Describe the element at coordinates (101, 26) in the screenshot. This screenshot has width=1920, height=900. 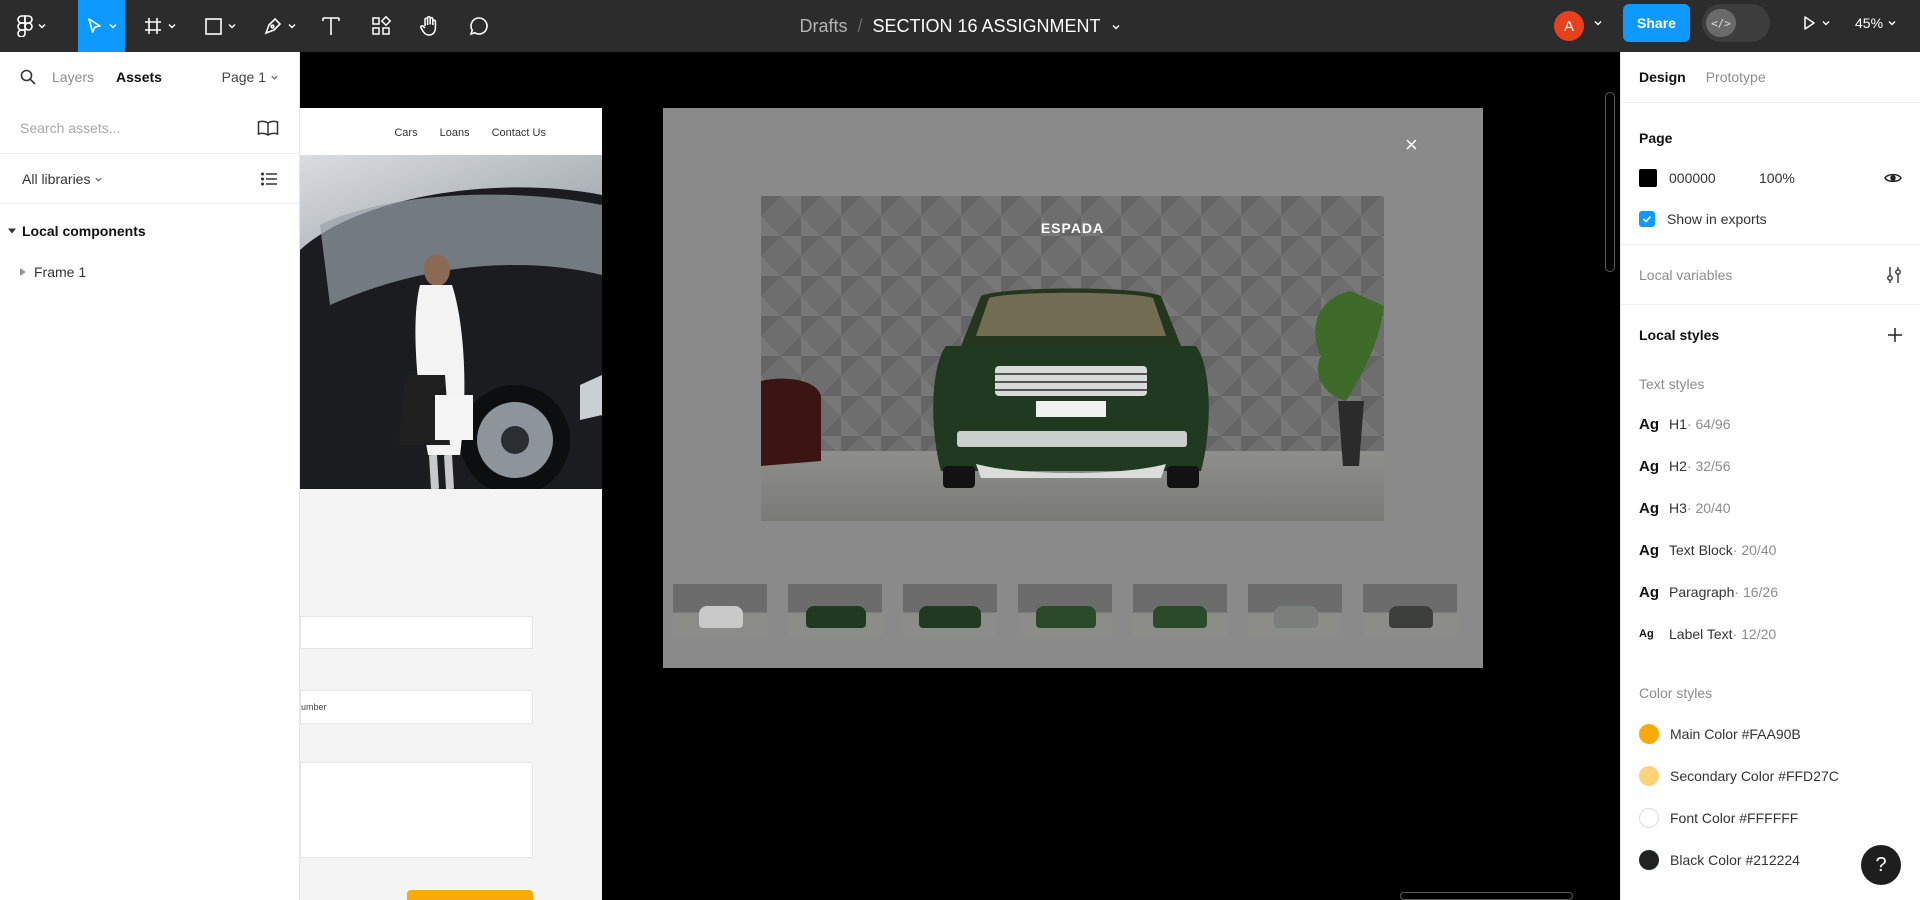
I see `move-tool-button` at that location.